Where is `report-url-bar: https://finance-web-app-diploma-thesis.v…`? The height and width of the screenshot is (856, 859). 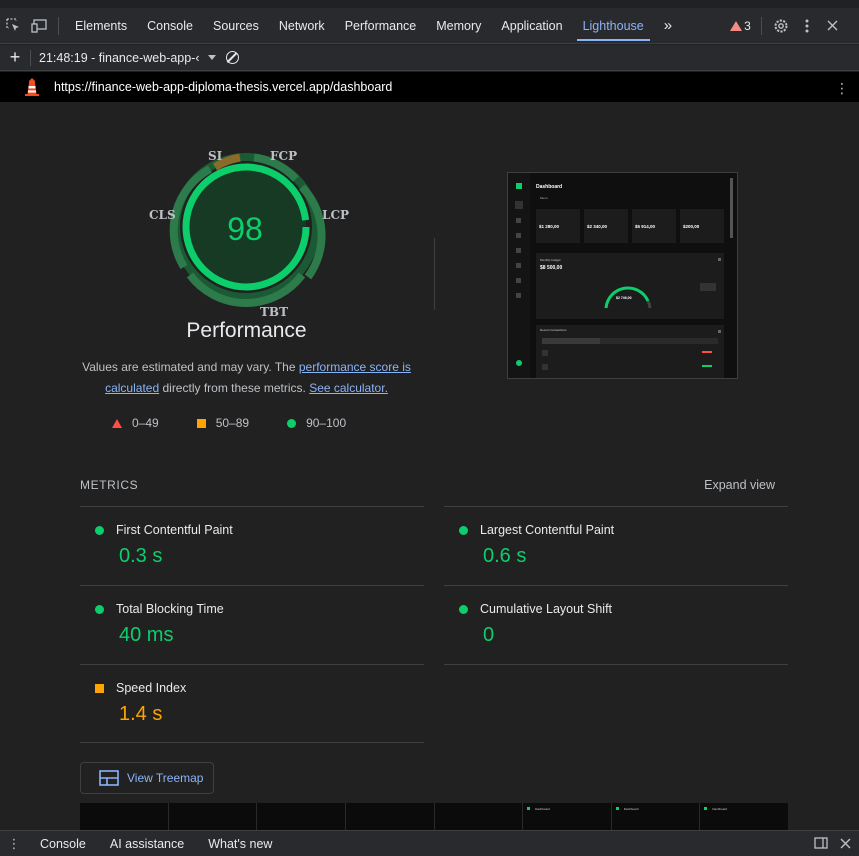
report-url-bar: https://finance-web-app-diploma-thesis.v… is located at coordinates (429, 87).